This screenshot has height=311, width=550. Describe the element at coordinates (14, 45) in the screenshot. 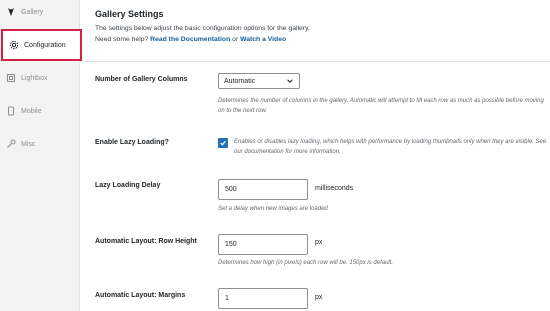

I see `gear-icon` at that location.